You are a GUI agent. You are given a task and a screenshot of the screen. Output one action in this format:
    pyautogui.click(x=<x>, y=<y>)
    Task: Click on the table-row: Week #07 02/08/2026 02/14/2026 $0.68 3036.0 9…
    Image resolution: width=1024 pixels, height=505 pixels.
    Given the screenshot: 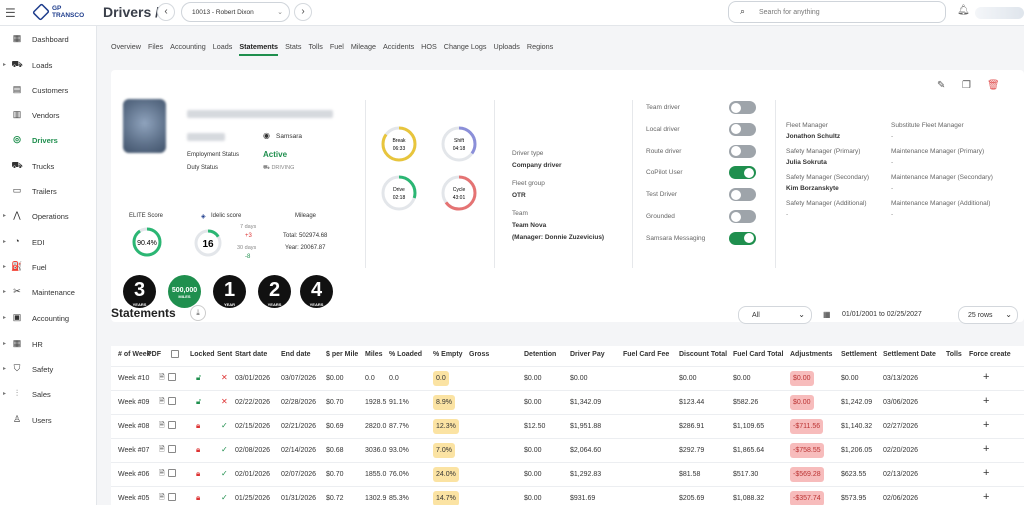 What is the action you would take?
    pyautogui.click(x=567, y=450)
    